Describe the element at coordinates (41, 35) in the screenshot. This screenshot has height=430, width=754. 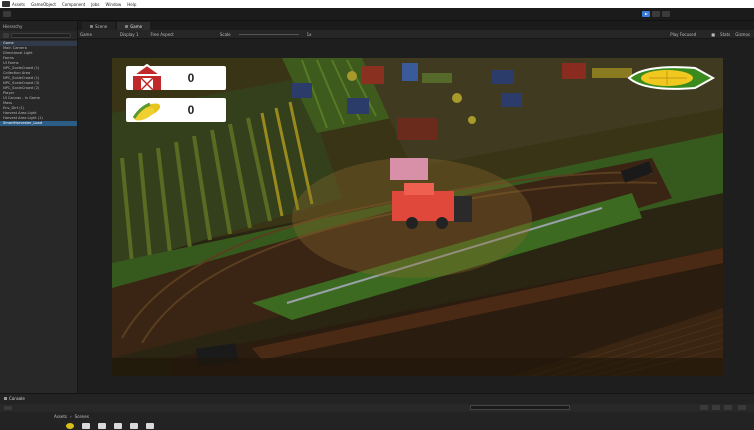
I see `hierarchy-search-input` at that location.